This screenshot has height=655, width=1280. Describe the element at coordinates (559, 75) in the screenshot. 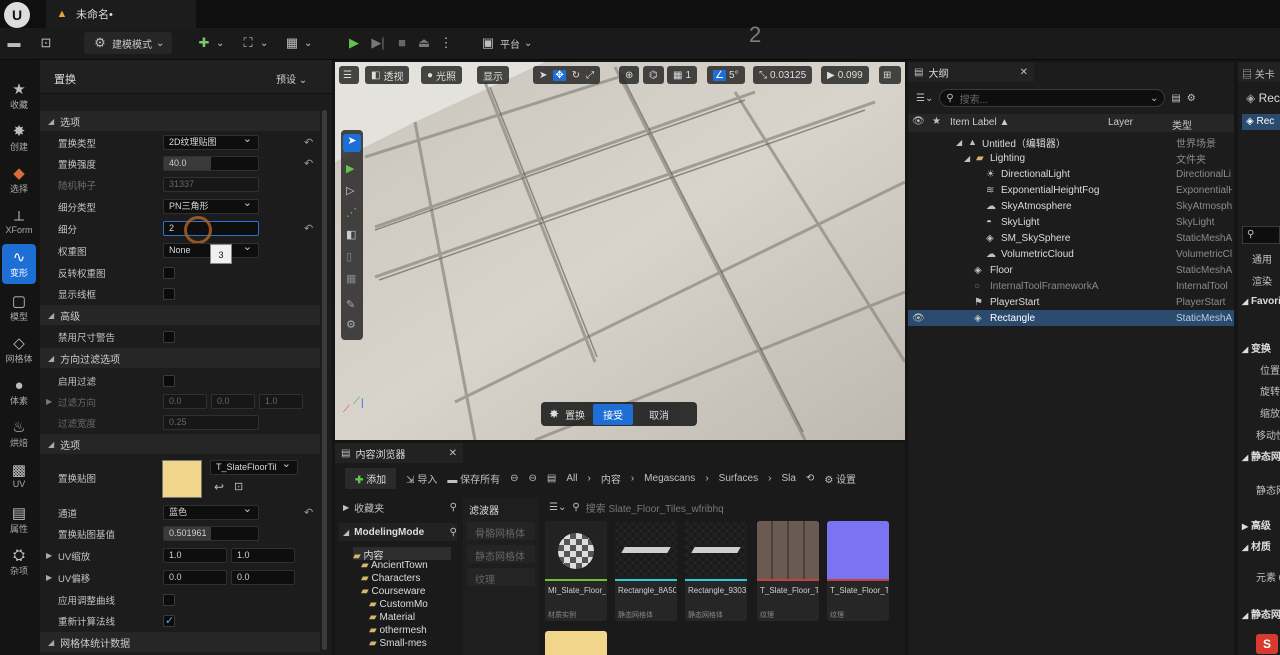

I see `move-icon: ✥` at that location.